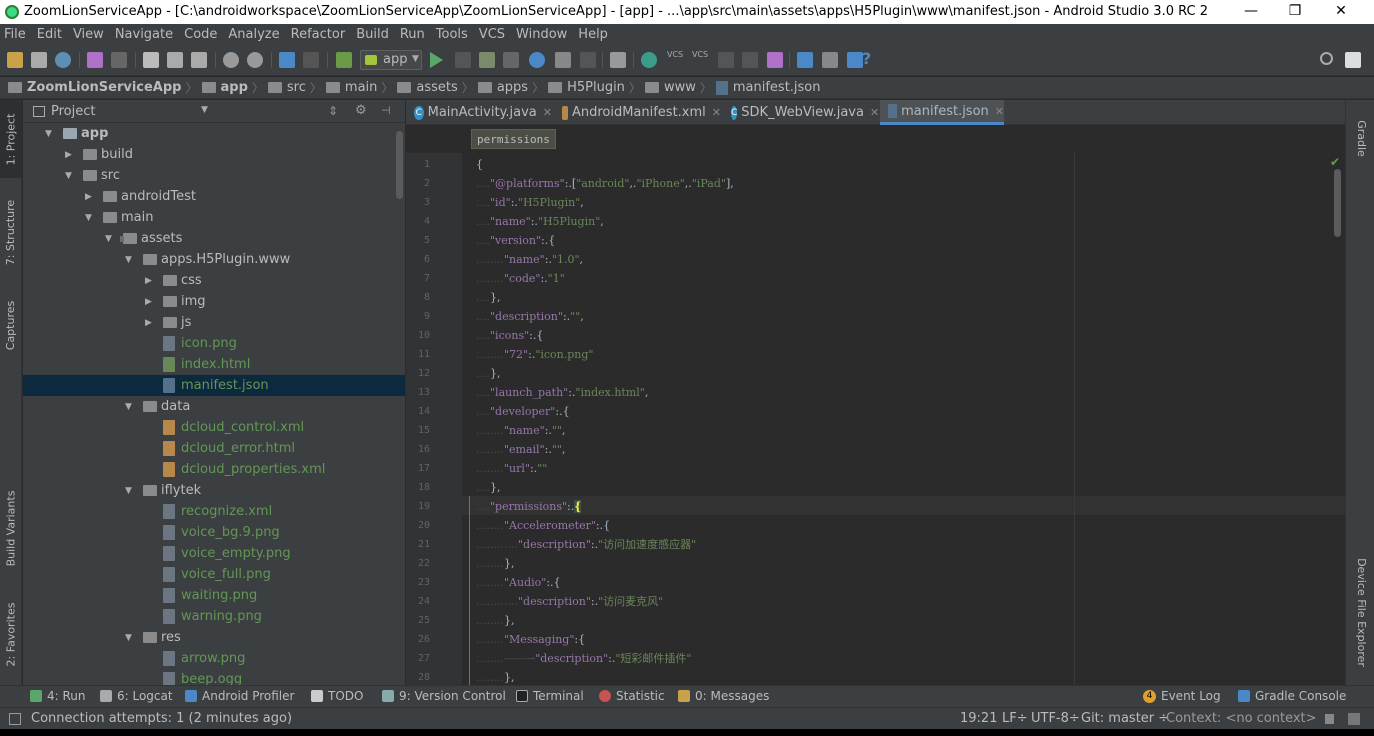 Image resolution: width=1374 pixels, height=736 pixels. I want to click on breadcrumb-permissions: permissions, so click(513, 139).